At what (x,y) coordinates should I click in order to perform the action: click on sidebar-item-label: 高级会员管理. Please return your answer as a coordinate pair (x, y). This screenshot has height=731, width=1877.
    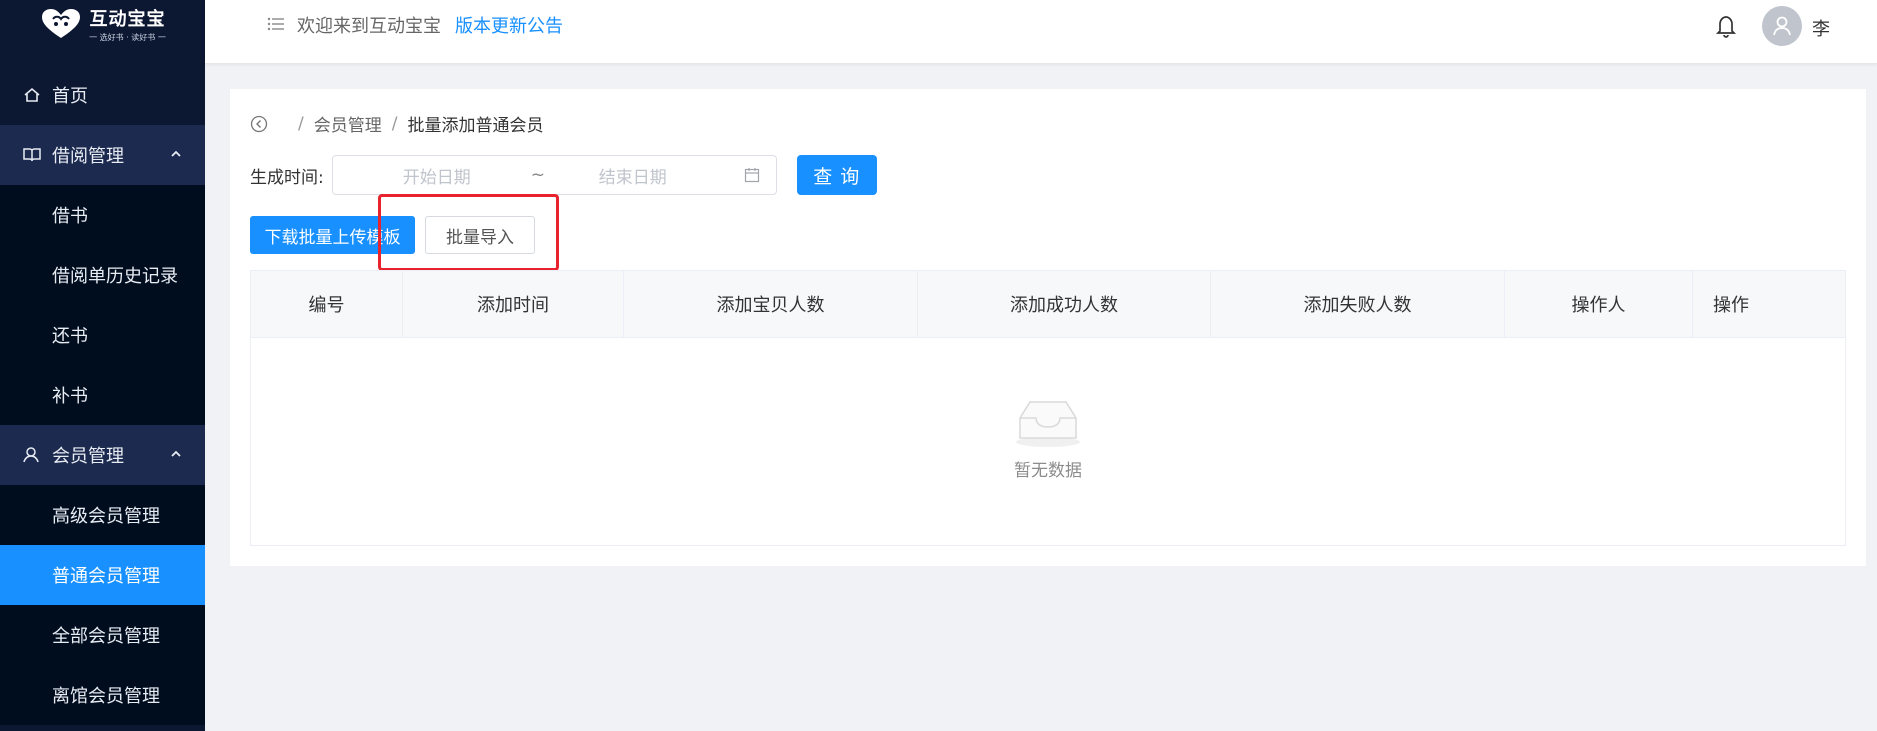
    Looking at the image, I should click on (106, 516).